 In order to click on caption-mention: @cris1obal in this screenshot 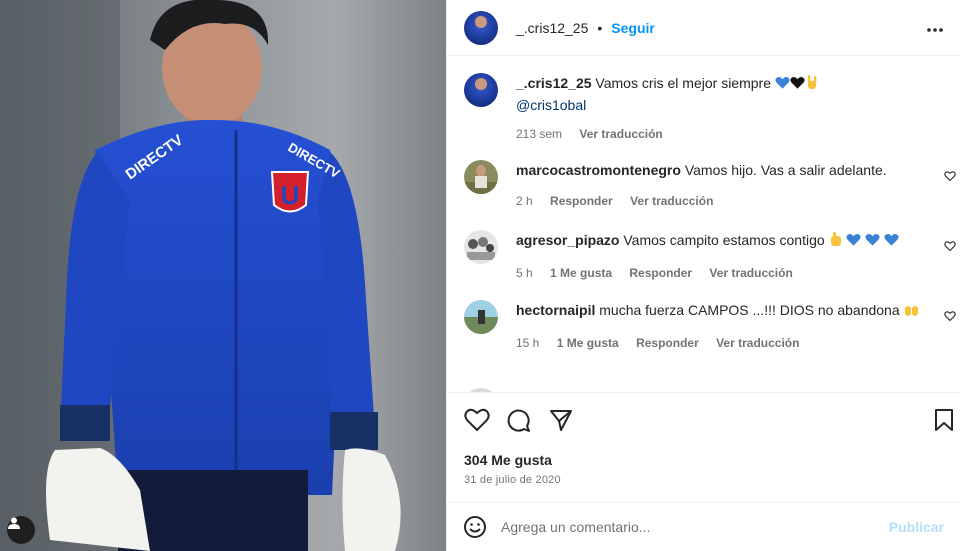, I will do `click(551, 105)`.